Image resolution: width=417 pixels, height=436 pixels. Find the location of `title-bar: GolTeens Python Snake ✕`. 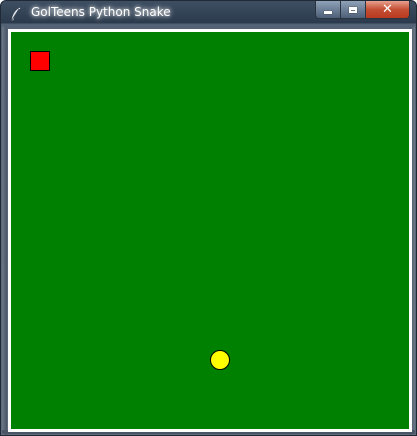

title-bar: GolTeens Python Snake ✕ is located at coordinates (208, 13).